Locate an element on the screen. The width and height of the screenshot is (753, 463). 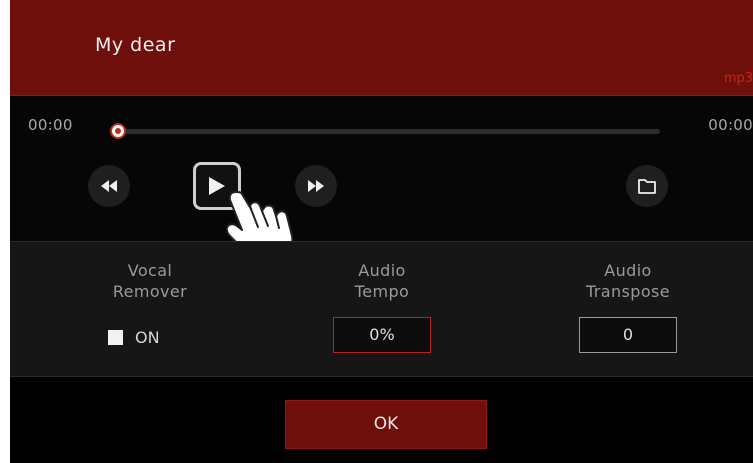
vocal-remover-label-line2: Remover is located at coordinates (150, 291).